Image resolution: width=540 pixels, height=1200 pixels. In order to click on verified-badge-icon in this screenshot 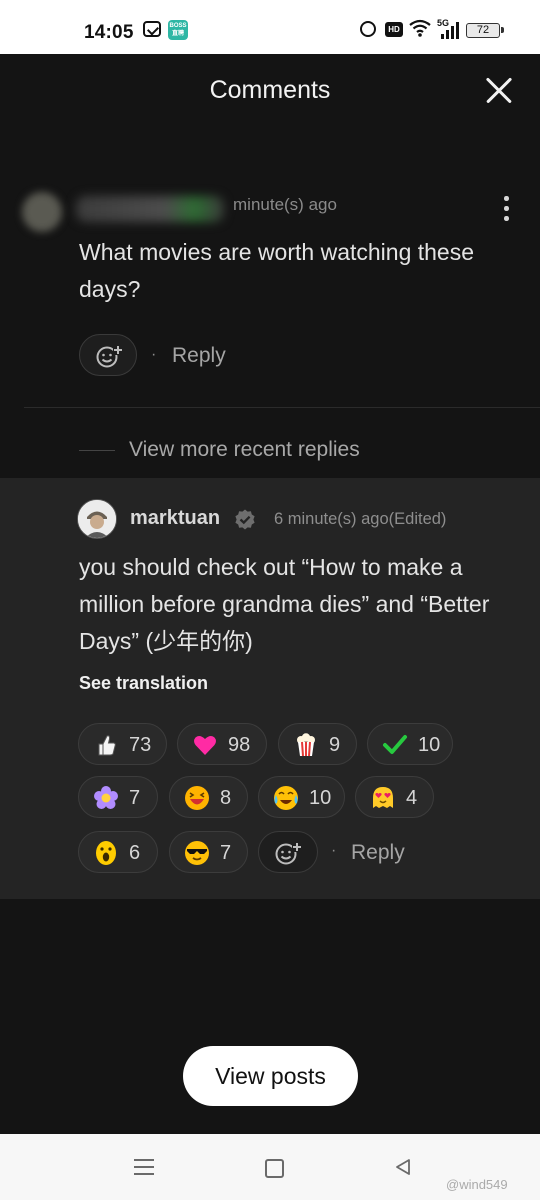, I will do `click(245, 519)`.